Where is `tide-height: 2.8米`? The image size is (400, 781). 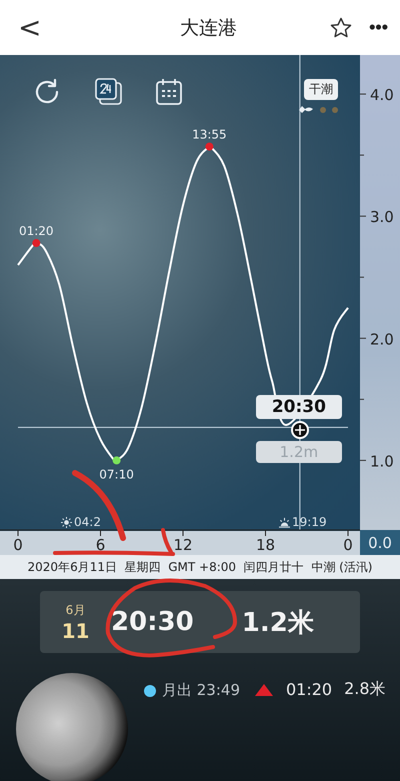 tide-height: 2.8米 is located at coordinates (365, 689).